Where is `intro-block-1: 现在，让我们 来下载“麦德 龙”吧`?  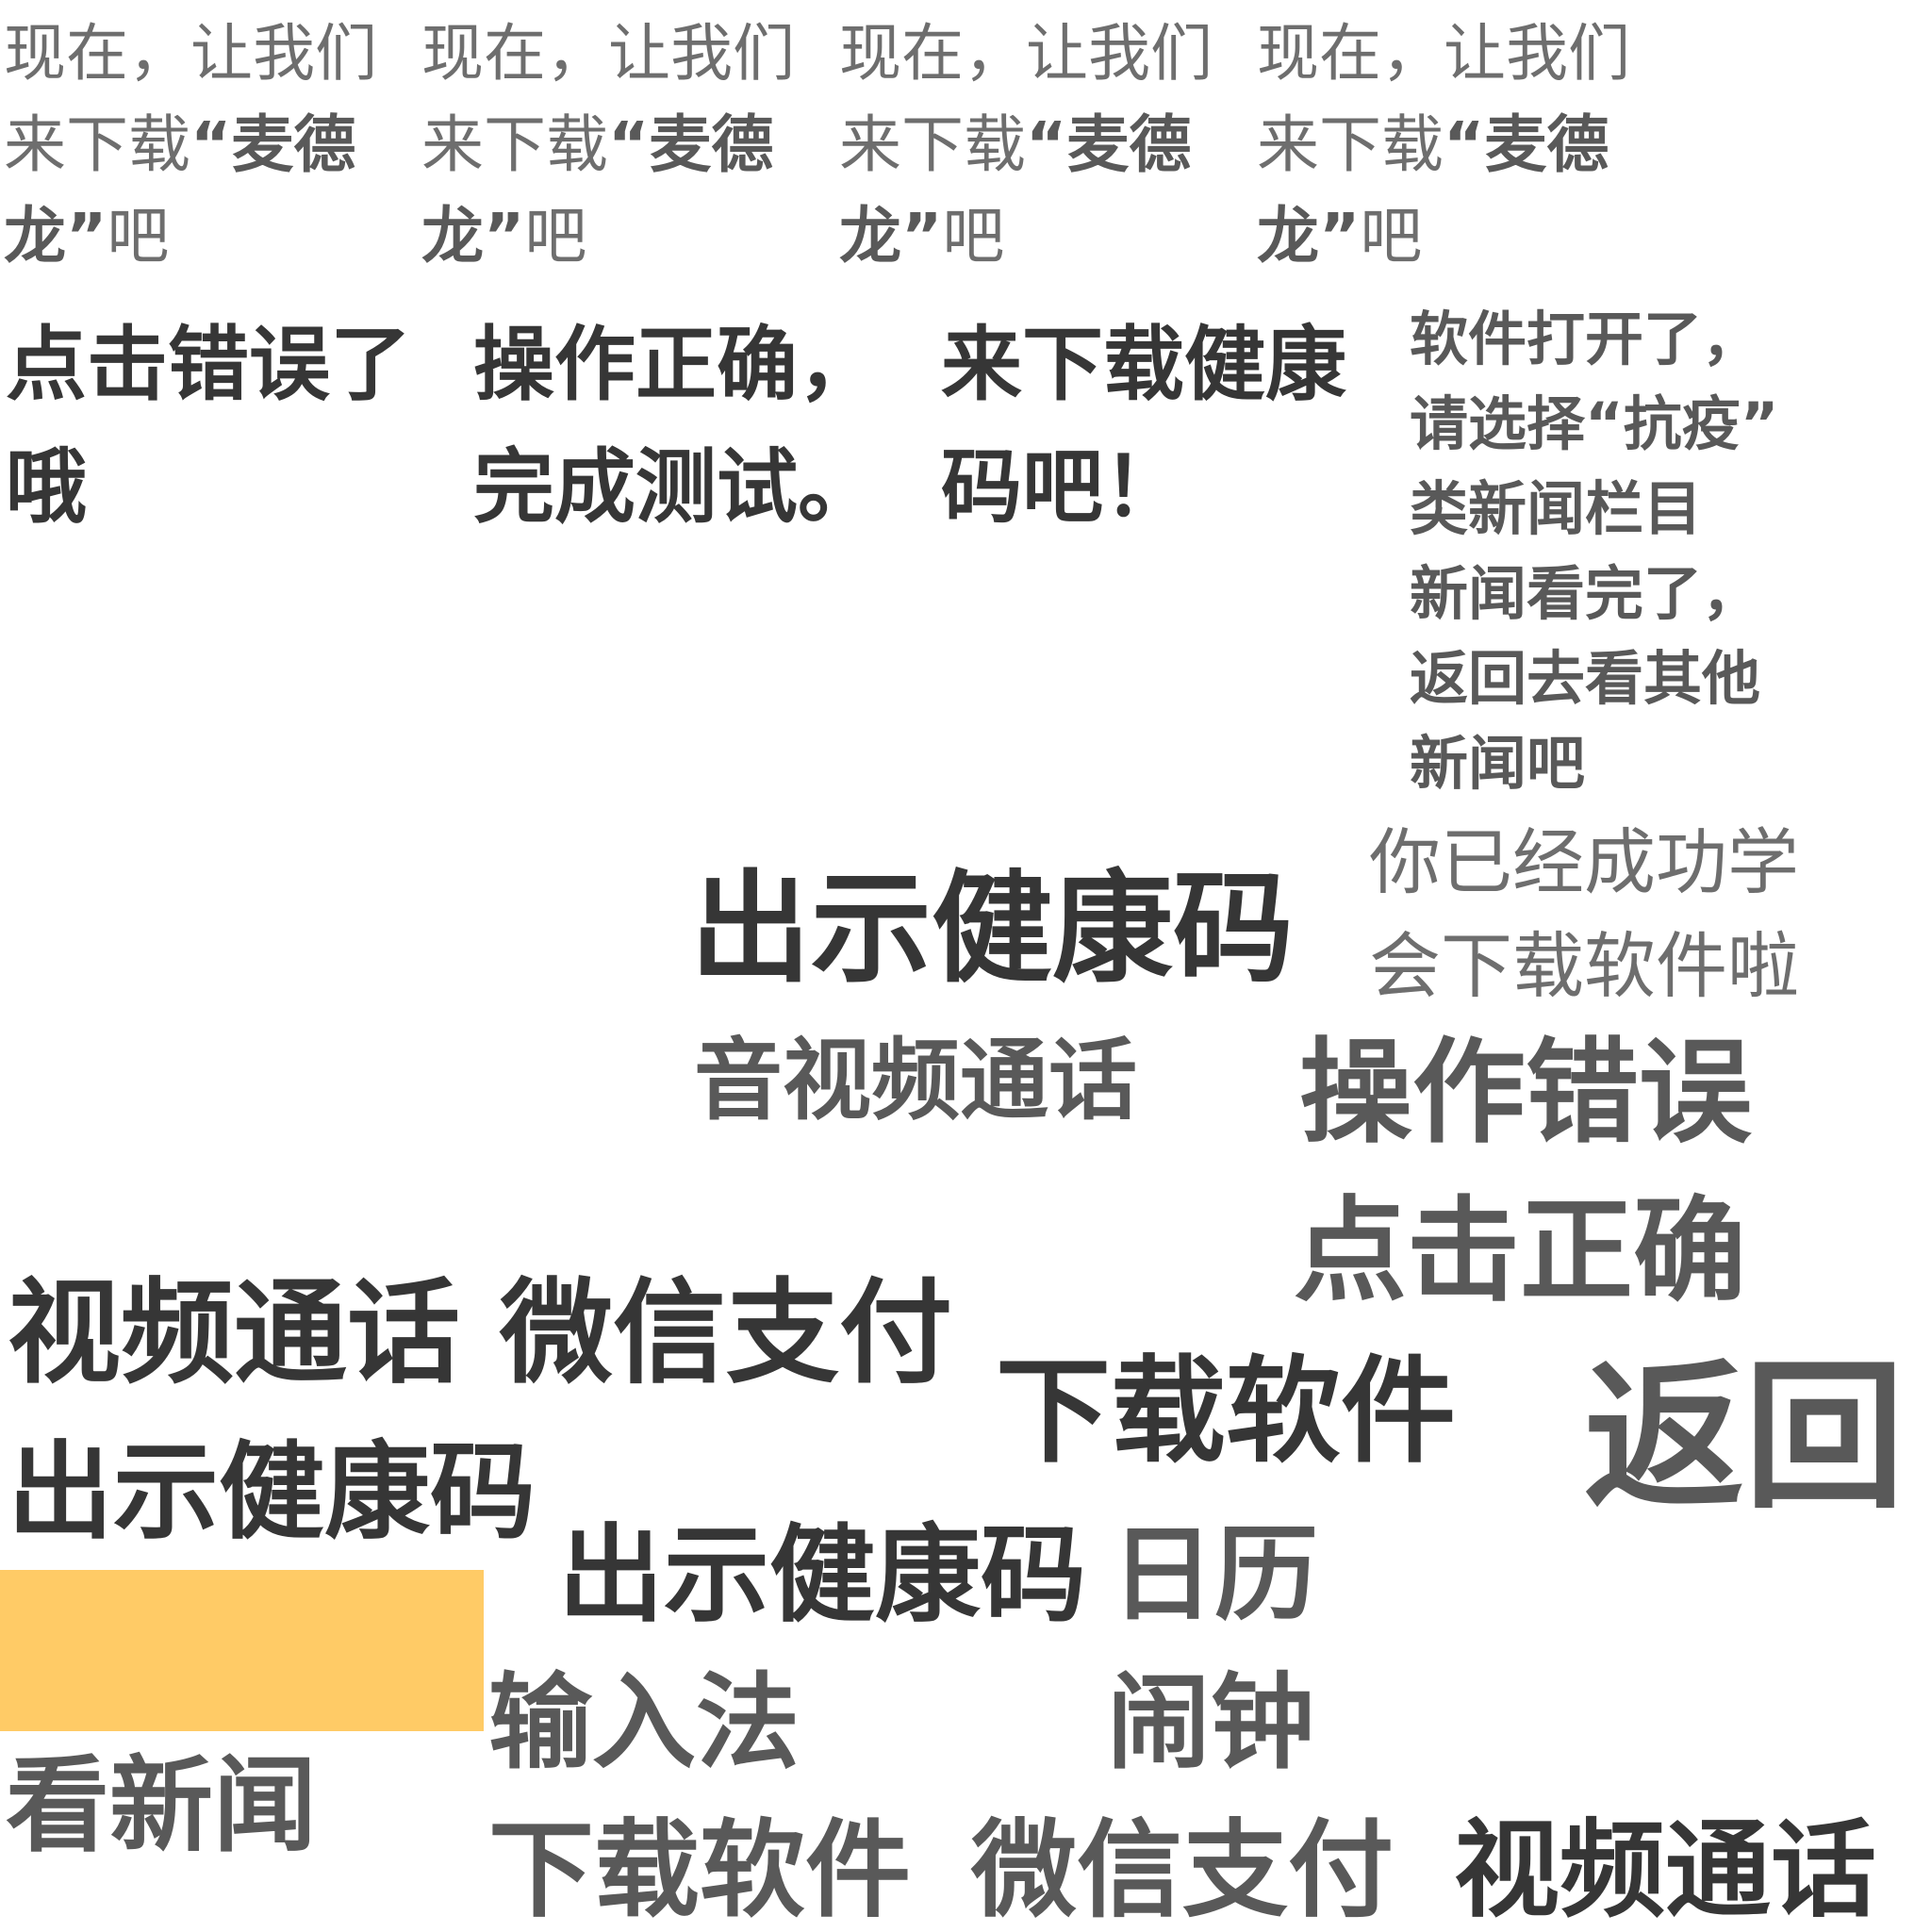 intro-block-1: 现在，让我们 来下载“麦德 龙”吧 is located at coordinates (190, 145).